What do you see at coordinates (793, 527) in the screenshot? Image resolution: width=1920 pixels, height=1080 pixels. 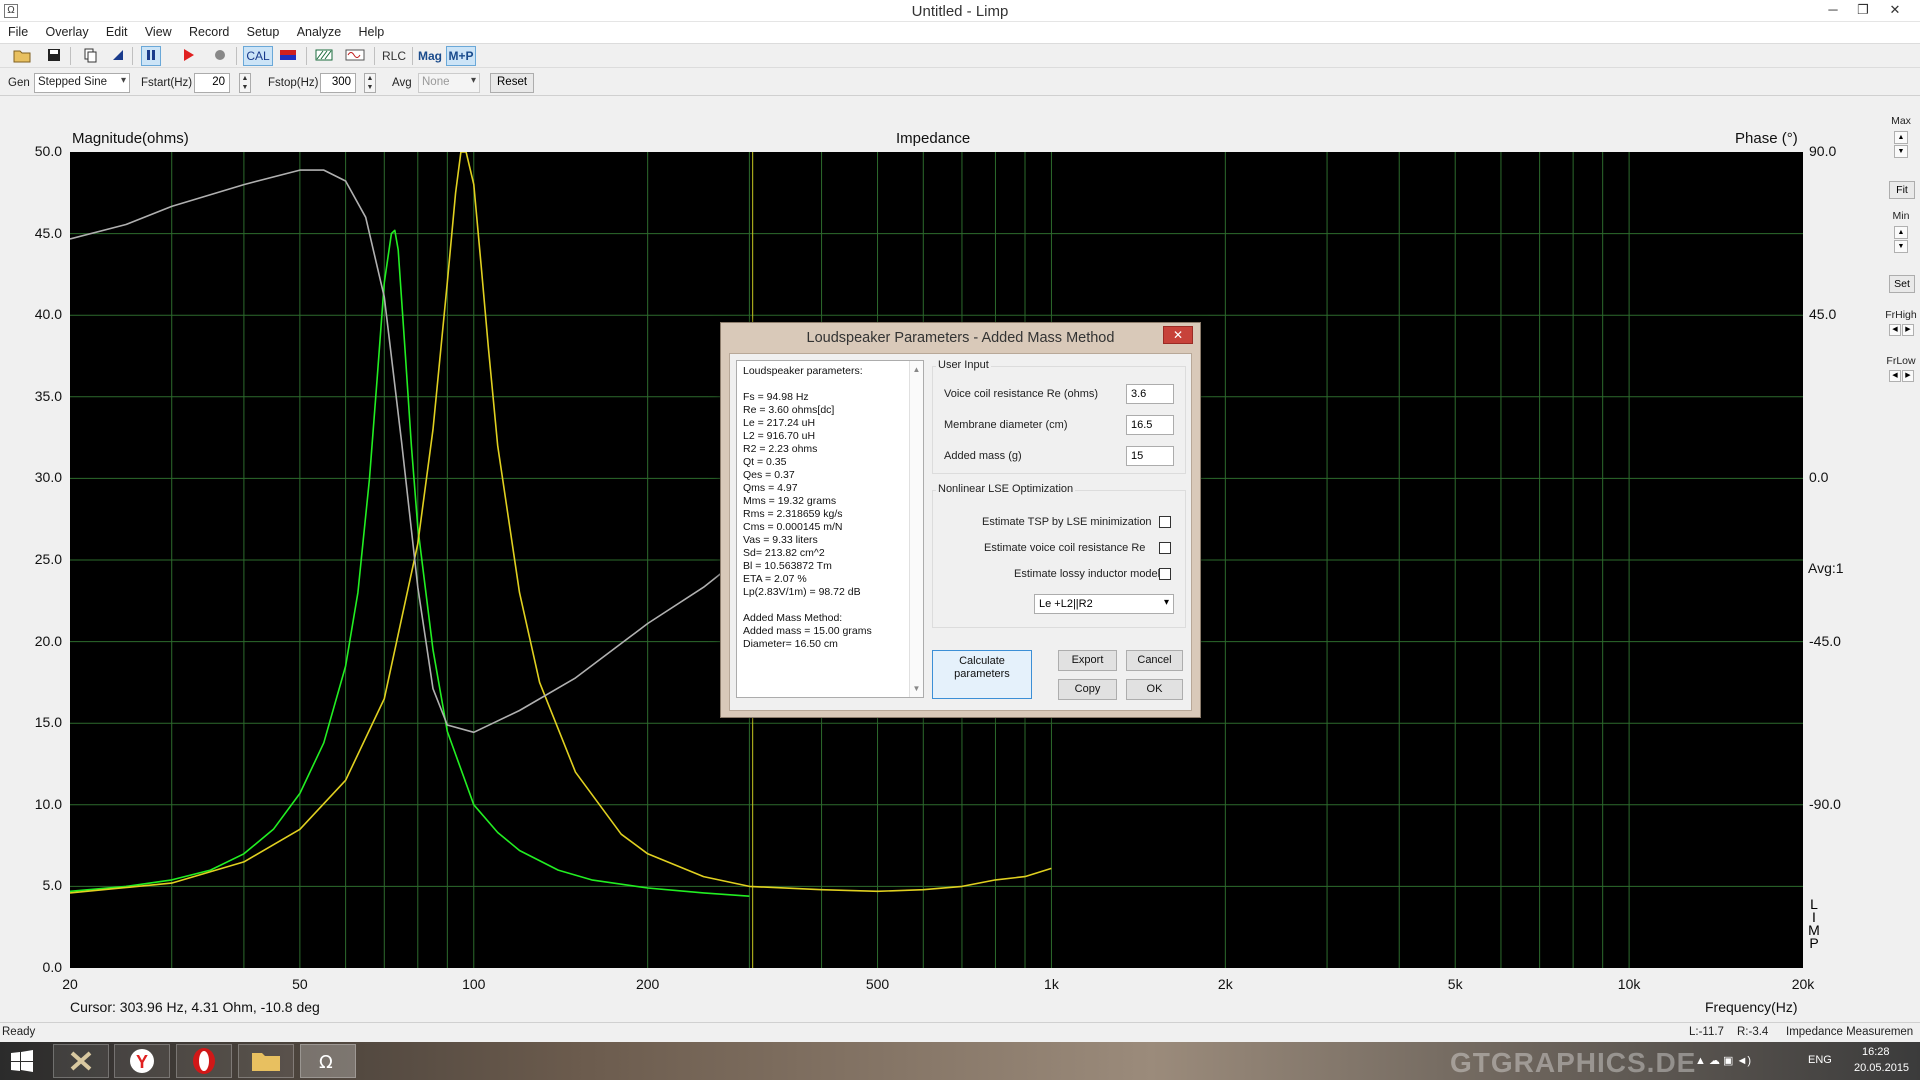 I see `result-line: Cms = 0.000145 m/N` at bounding box center [793, 527].